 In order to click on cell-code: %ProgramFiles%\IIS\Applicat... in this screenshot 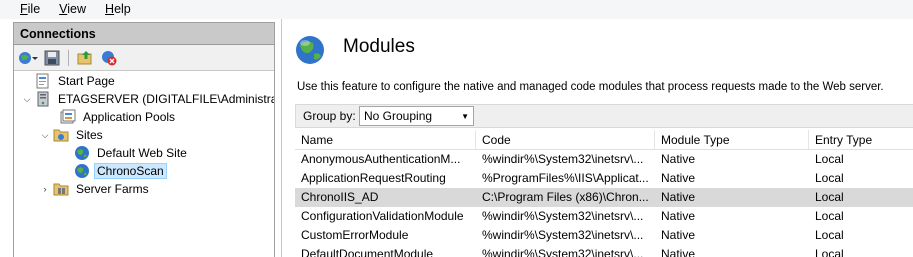, I will do `click(565, 178)`.